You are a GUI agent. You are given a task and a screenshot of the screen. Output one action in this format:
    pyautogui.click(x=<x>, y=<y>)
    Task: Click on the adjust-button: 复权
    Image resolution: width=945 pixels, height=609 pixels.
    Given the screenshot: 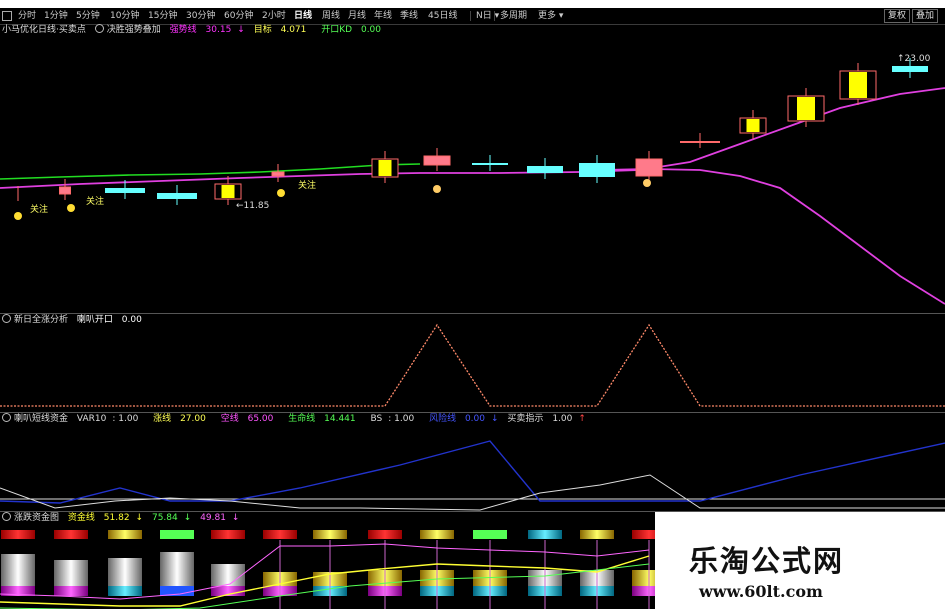 What is the action you would take?
    pyautogui.click(x=897, y=16)
    